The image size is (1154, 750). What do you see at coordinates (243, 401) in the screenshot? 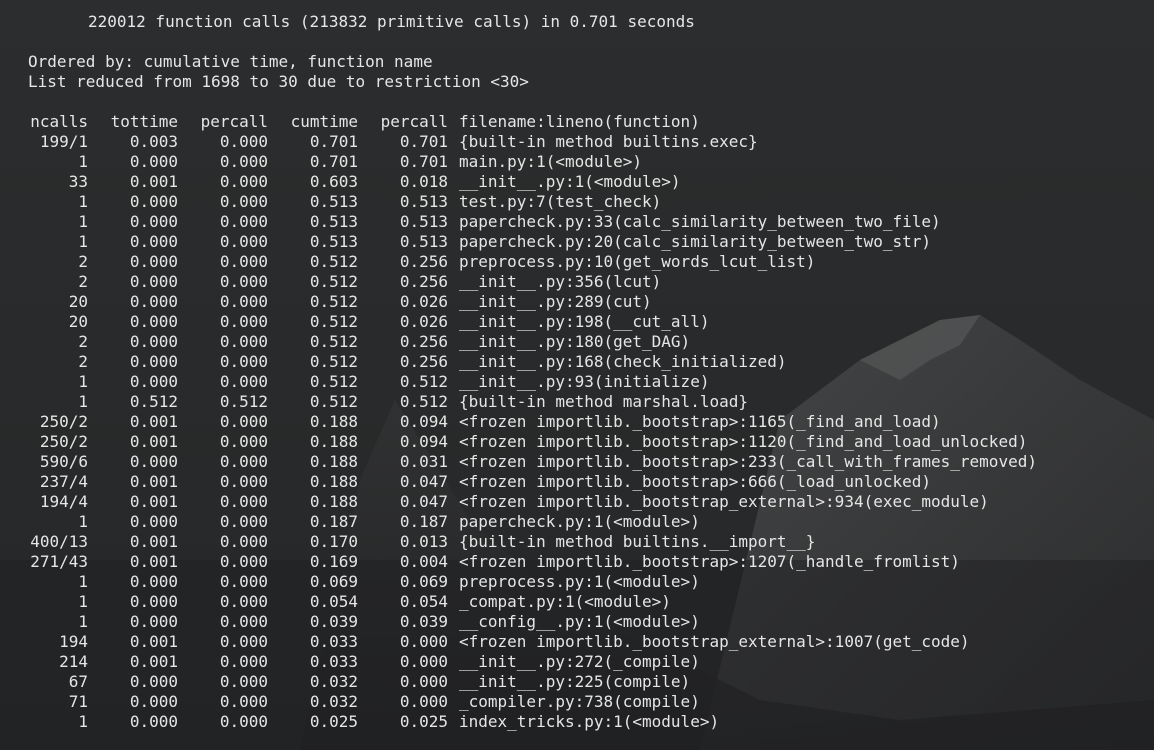
I see `percall-cell: 0.512` at bounding box center [243, 401].